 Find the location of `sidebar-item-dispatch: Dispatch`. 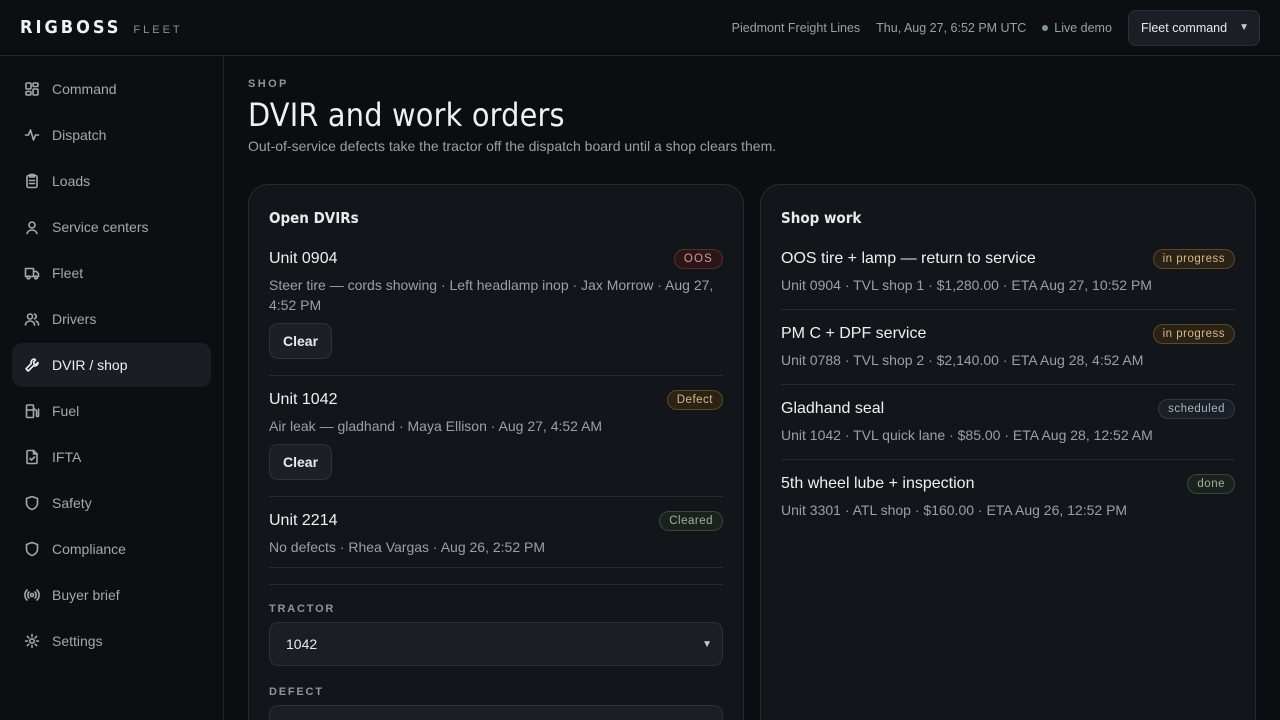

sidebar-item-dispatch: Dispatch is located at coordinates (111, 135).